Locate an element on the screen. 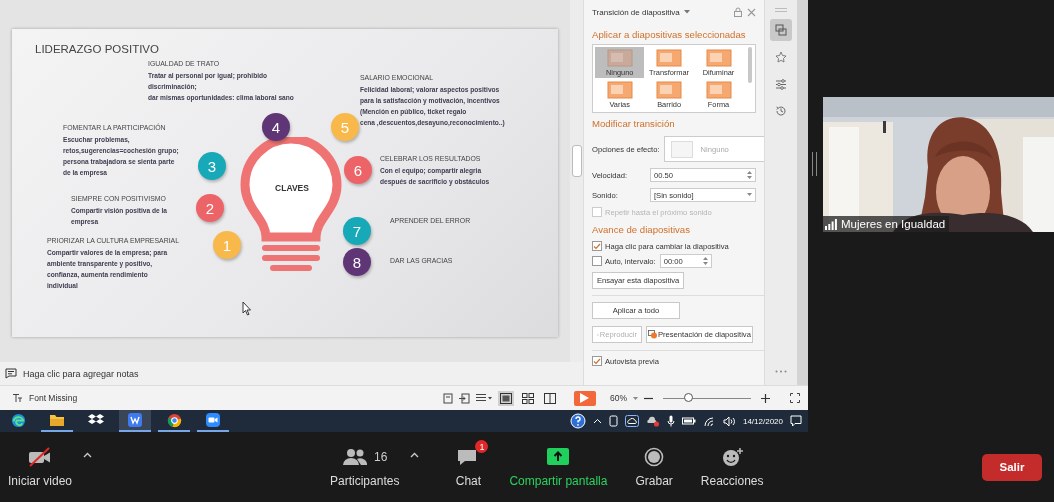  reading-view-button is located at coordinates (550, 398).